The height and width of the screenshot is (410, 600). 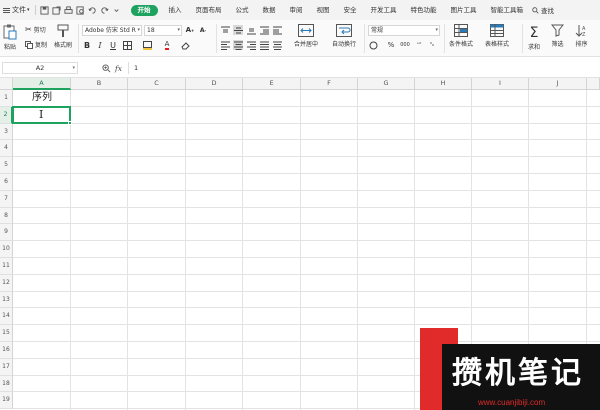 What do you see at coordinates (277, 45) in the screenshot?
I see `distribute-icon` at bounding box center [277, 45].